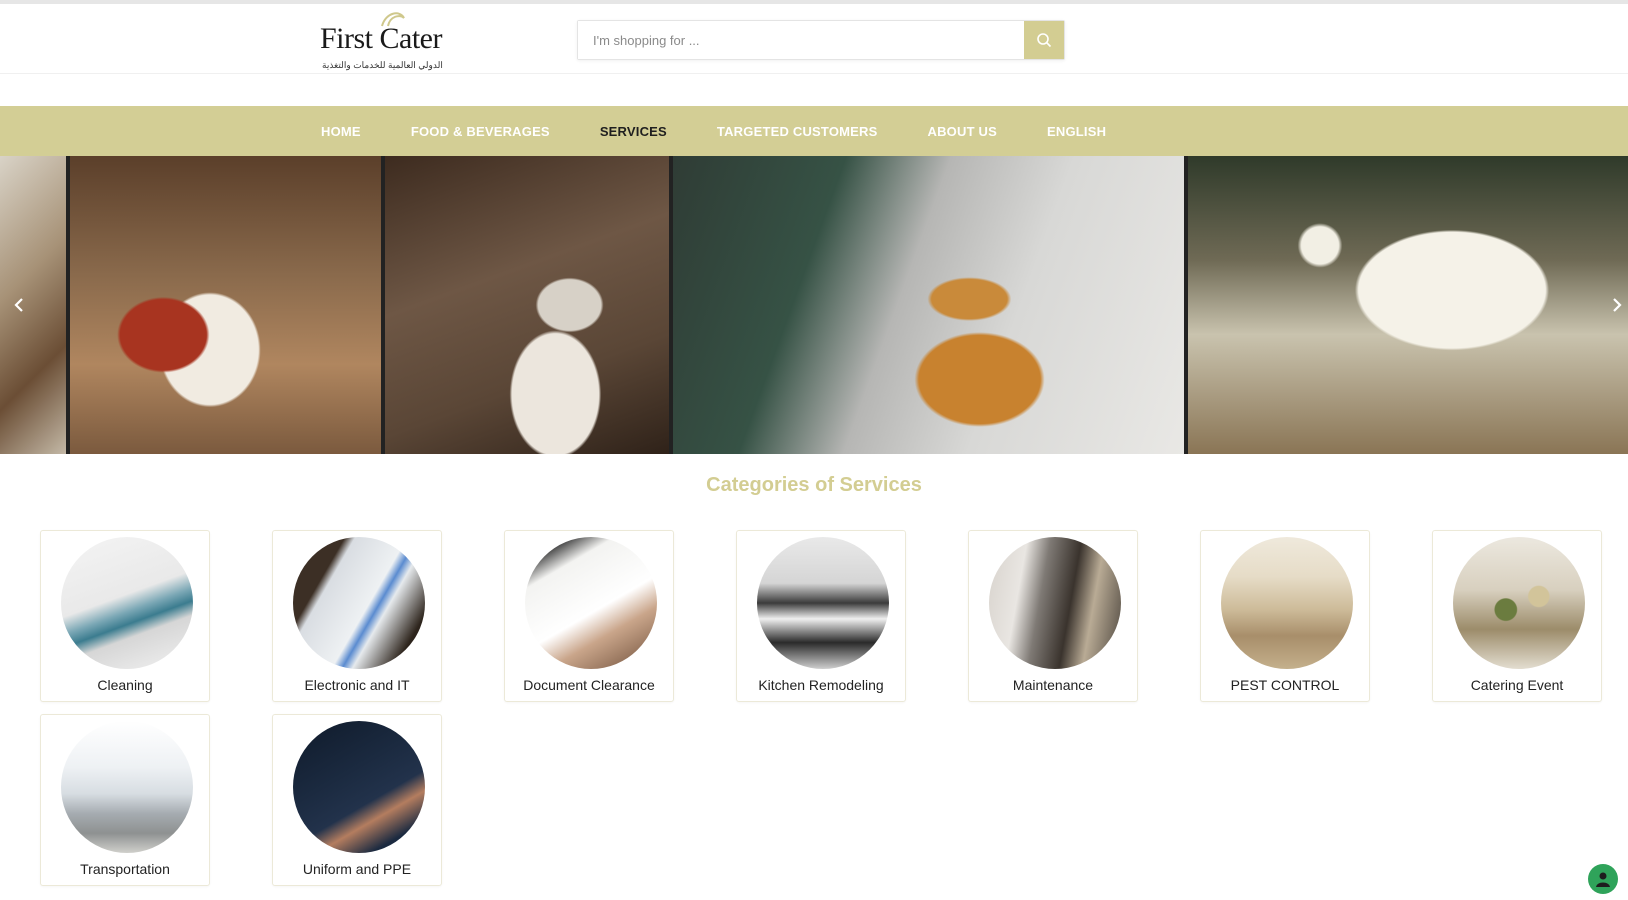 The width and height of the screenshot is (1628, 900). What do you see at coordinates (589, 685) in the screenshot?
I see `category-label: Document Clearance` at bounding box center [589, 685].